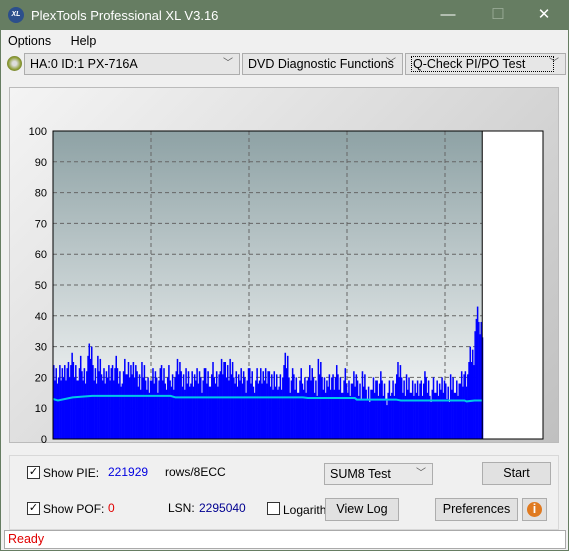 This screenshot has height=551, width=569. I want to click on info-button: i, so click(534, 509).